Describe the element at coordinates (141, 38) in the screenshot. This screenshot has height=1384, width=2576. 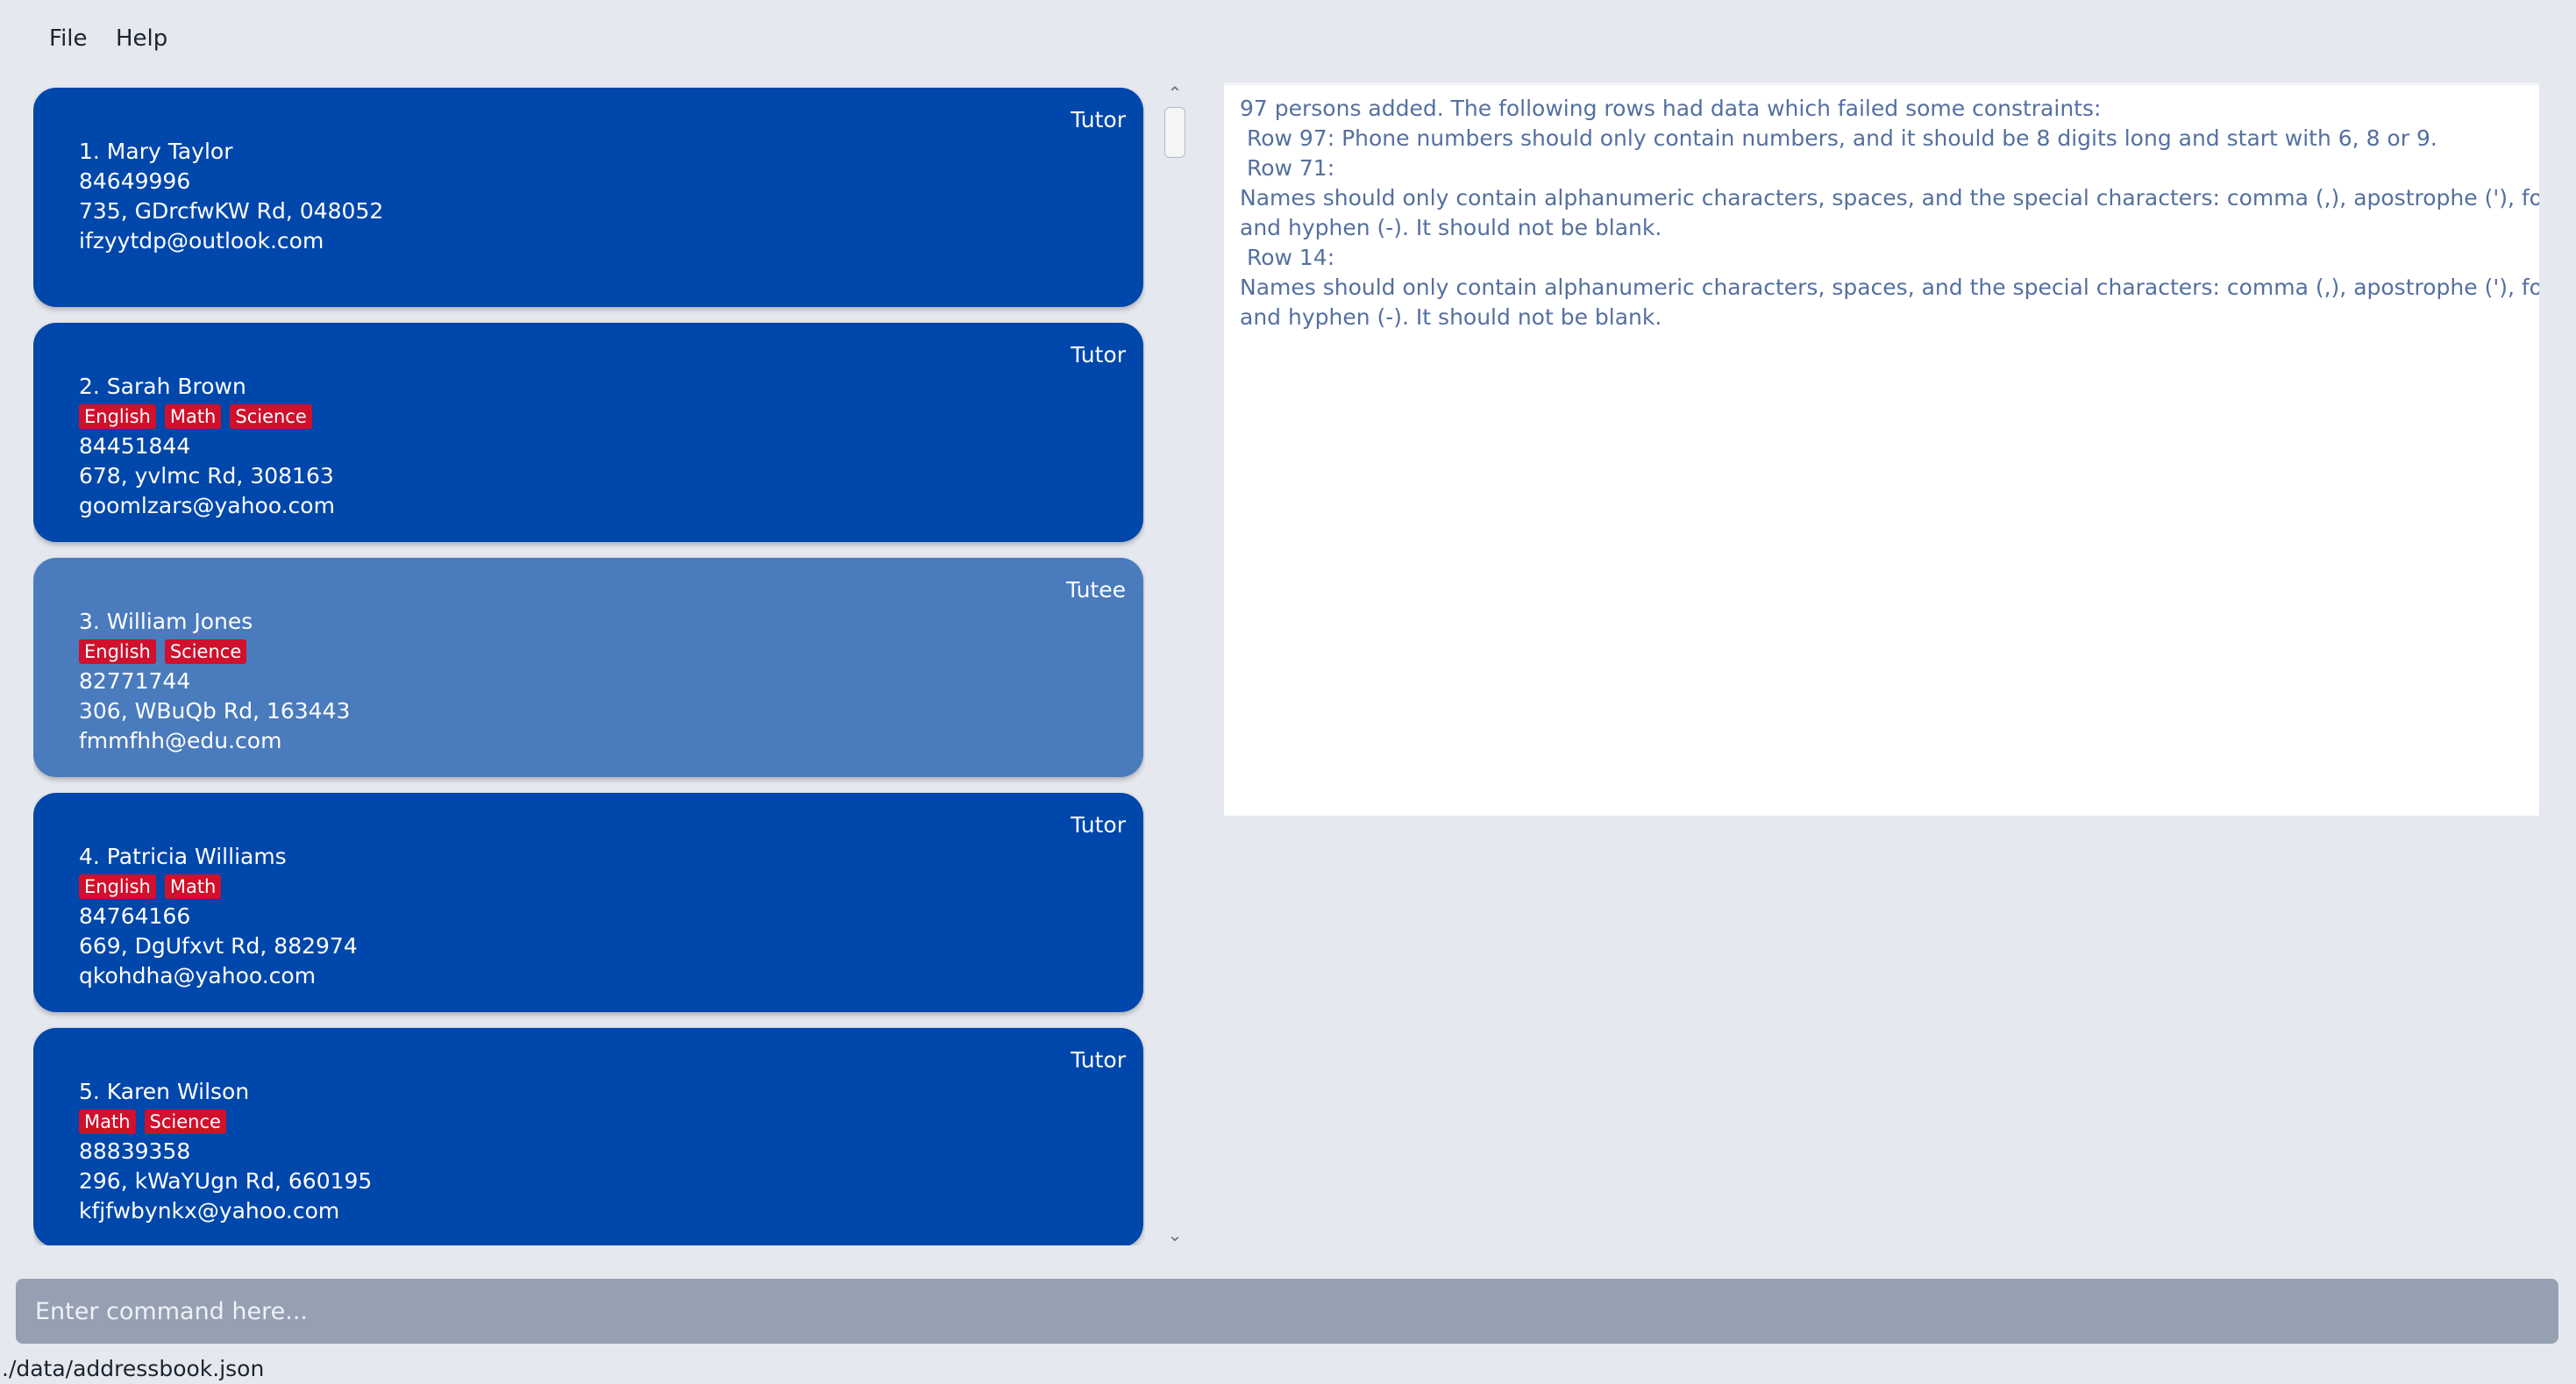
I see `menu-help: Help` at that location.